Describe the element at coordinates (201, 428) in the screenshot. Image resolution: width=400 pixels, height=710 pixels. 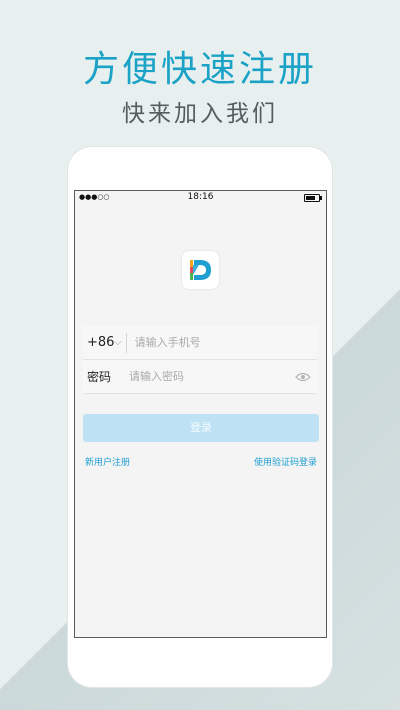
I see `login-button: 登录` at that location.